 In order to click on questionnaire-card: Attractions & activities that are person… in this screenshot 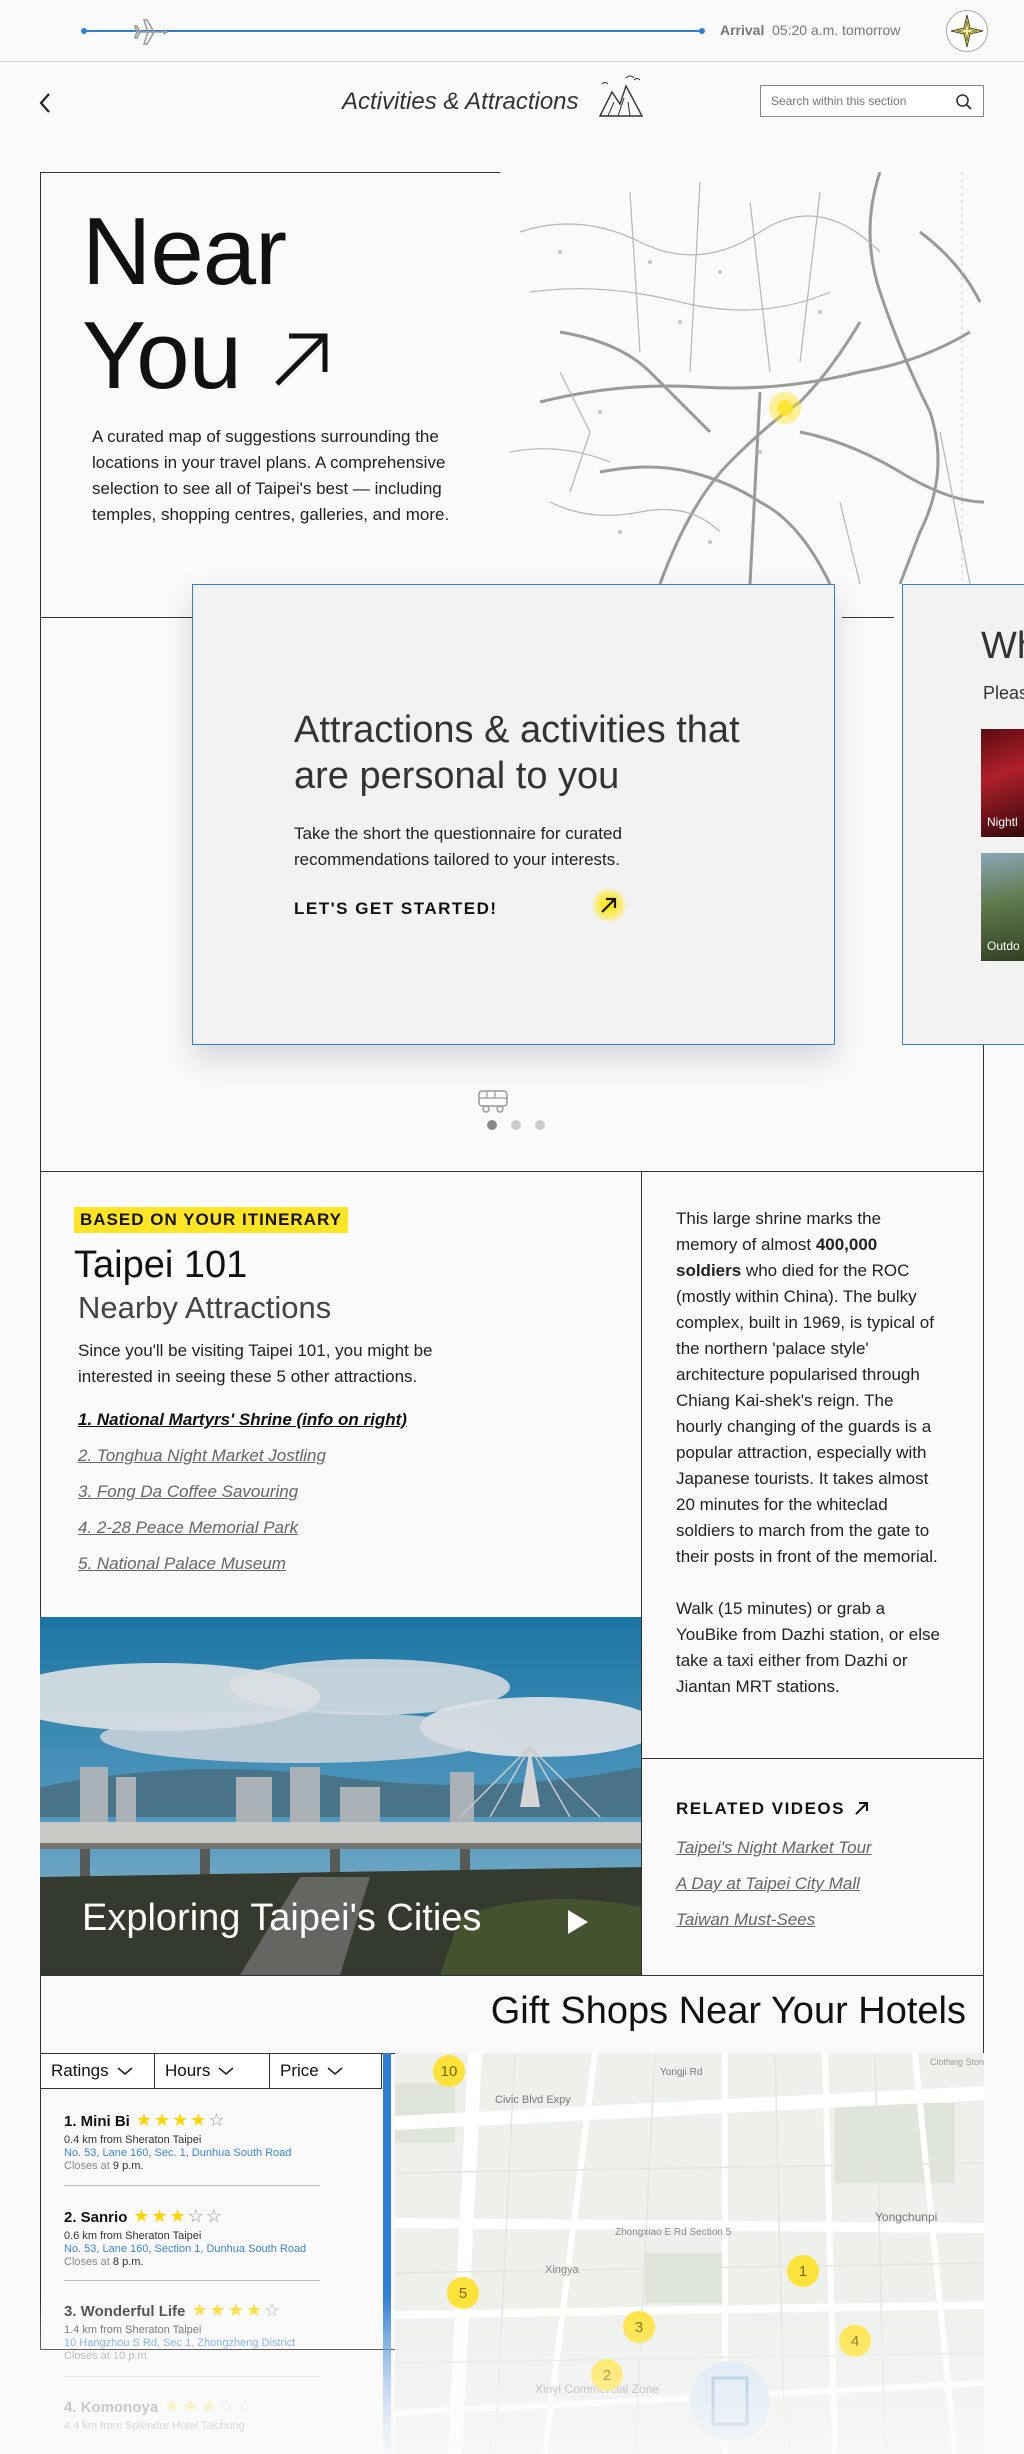, I will do `click(513, 814)`.